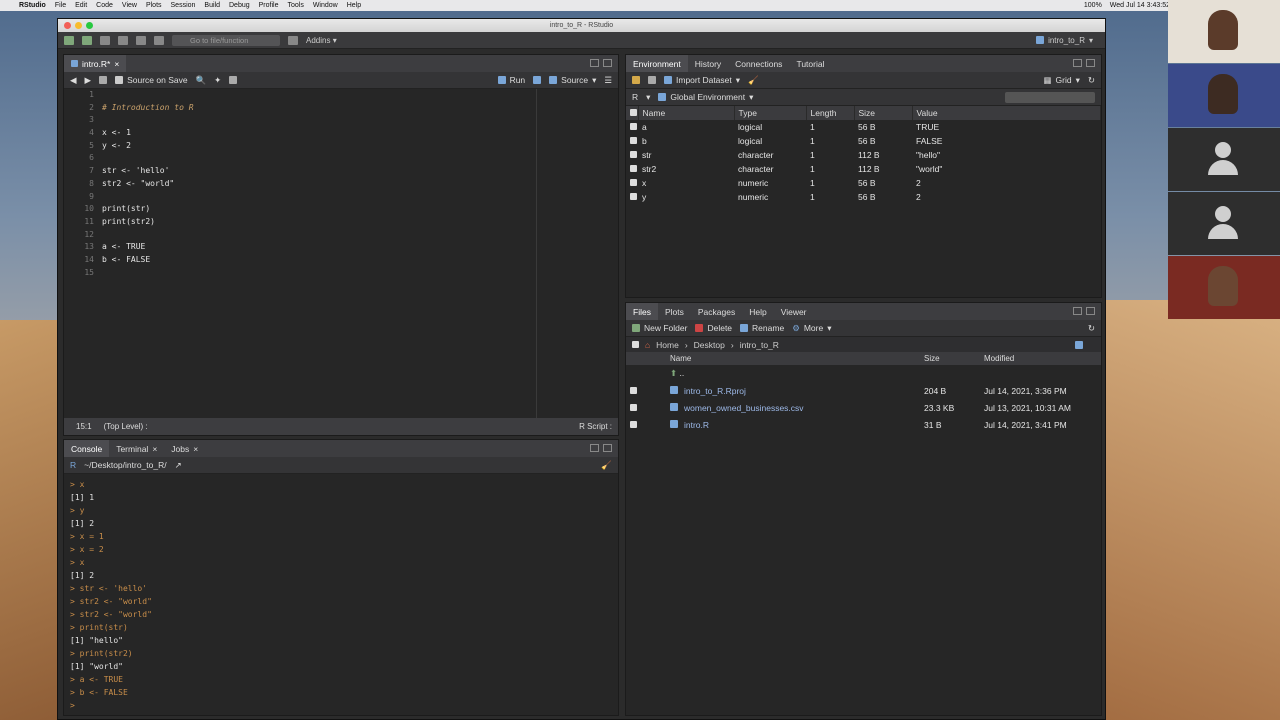 This screenshot has width=1280, height=720. Describe the element at coordinates (950, 358) in the screenshot. I see `col-file-size: Size` at that location.